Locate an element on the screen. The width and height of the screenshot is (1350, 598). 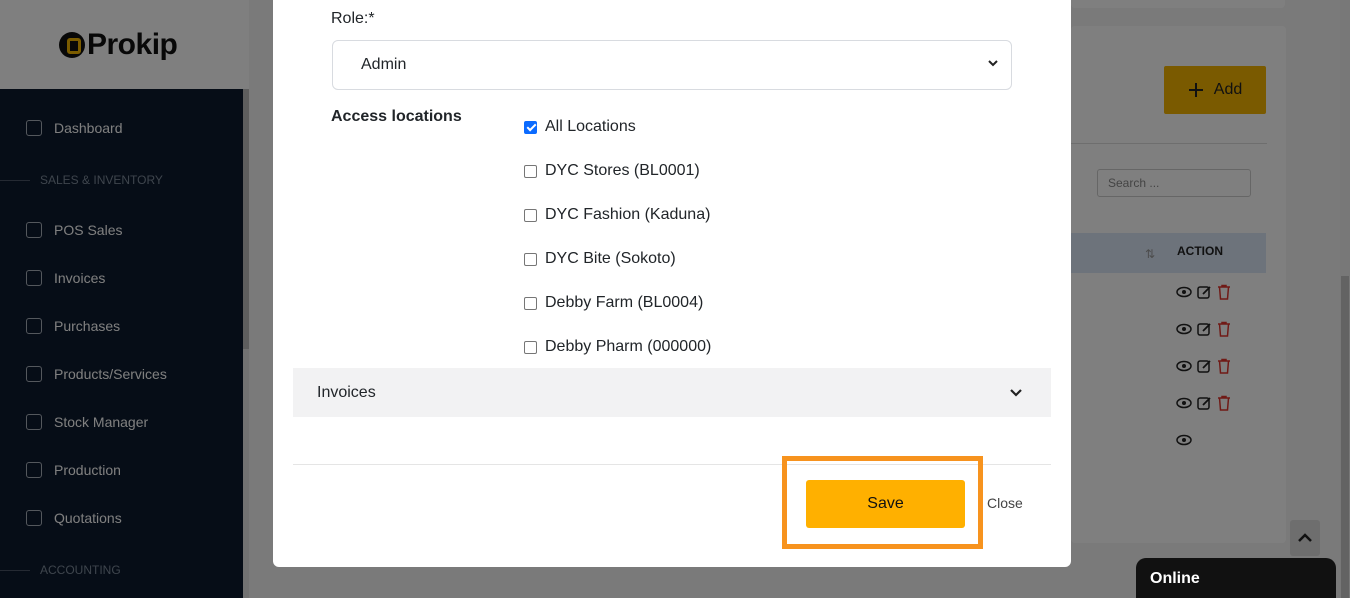
location-checkbox-dyc-bite: DYC Bite (Sokoto) is located at coordinates (600, 259).